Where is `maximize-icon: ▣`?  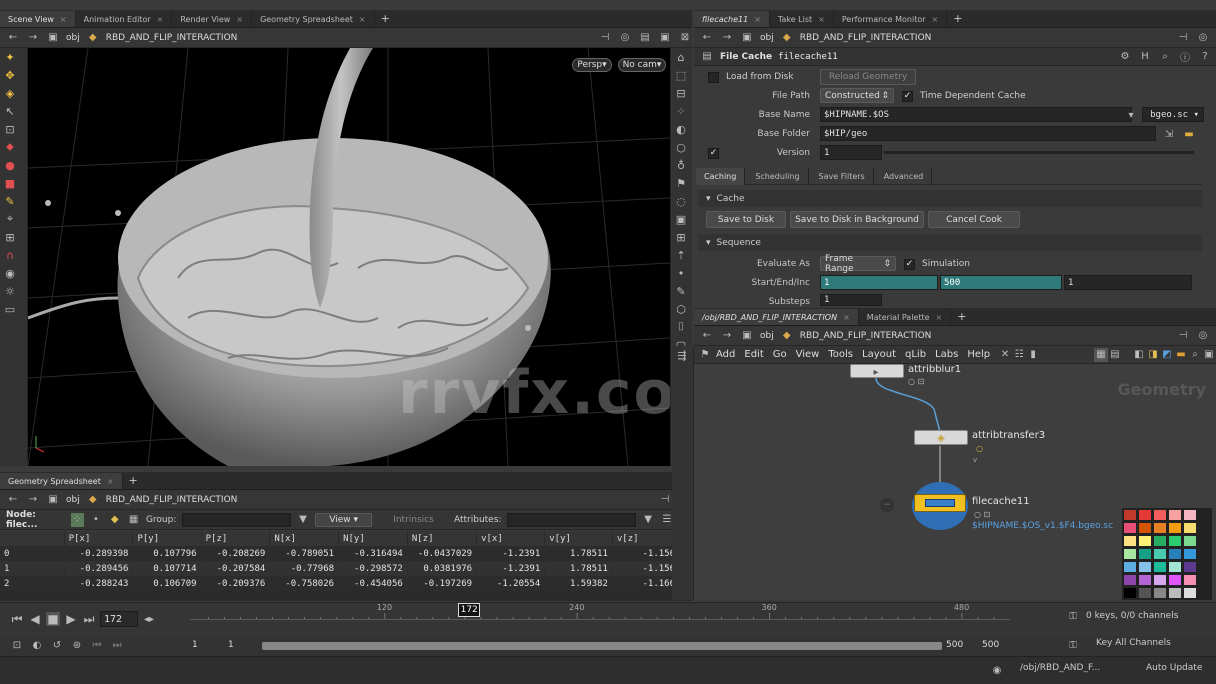 maximize-icon: ▣ is located at coordinates (1209, 355).